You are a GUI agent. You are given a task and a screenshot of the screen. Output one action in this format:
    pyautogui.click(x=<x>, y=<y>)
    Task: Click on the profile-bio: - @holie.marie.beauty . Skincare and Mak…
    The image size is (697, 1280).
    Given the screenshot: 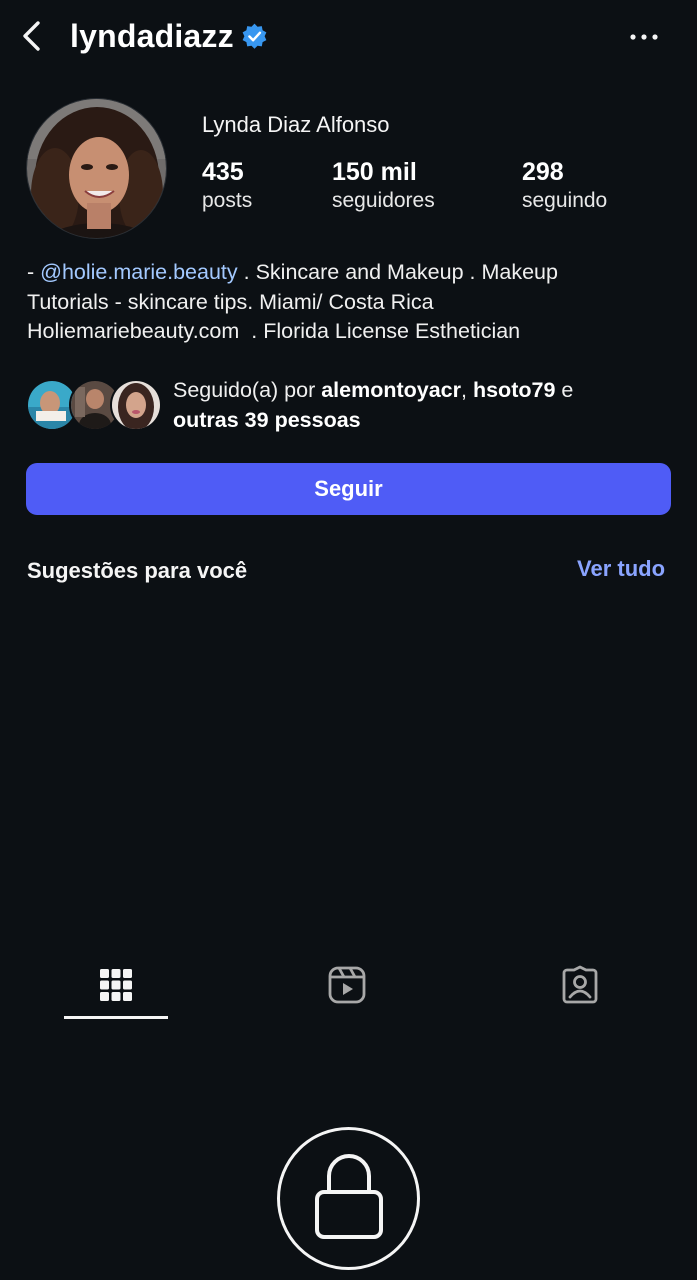 What is the action you would take?
    pyautogui.click(x=352, y=302)
    